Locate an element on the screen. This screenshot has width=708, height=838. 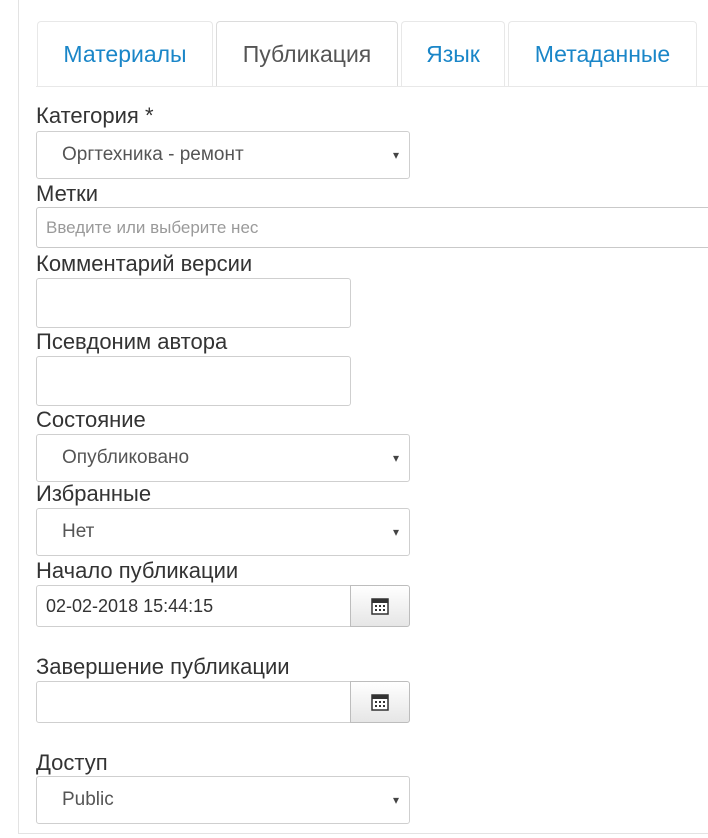
tab-materials: Материалы is located at coordinates (125, 54).